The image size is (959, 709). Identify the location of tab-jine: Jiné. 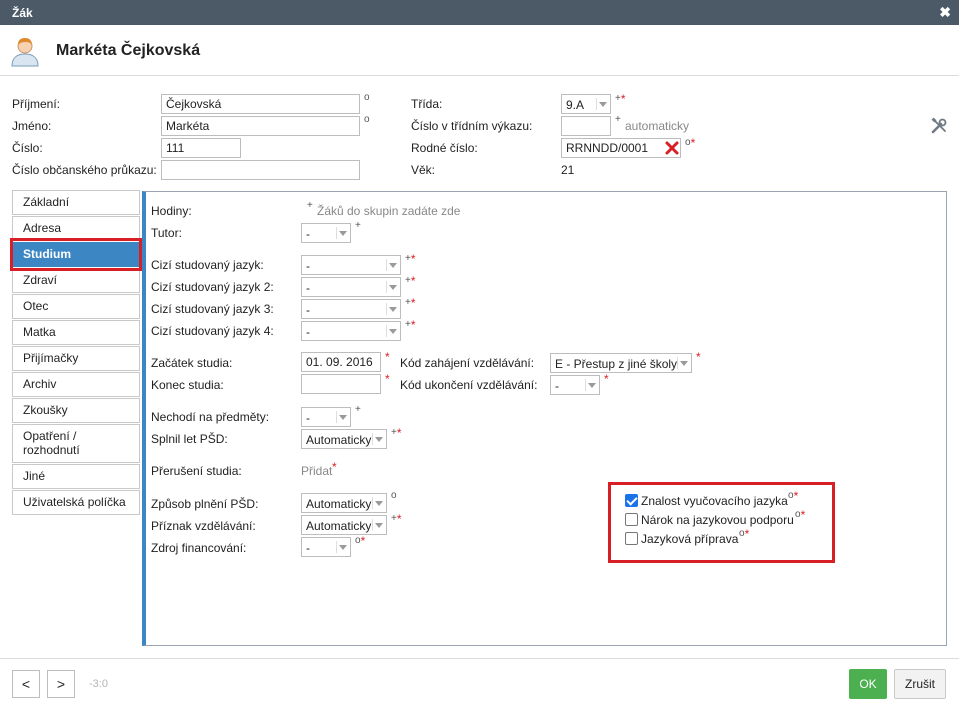
(76, 476).